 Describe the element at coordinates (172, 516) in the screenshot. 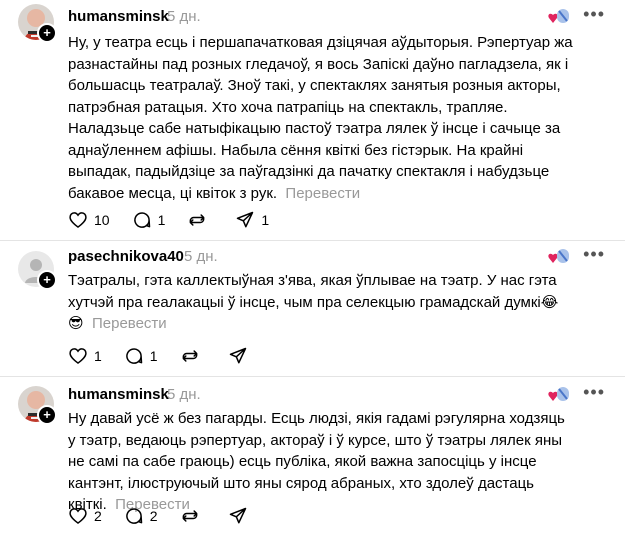

I see `post-actions: 2 2` at that location.